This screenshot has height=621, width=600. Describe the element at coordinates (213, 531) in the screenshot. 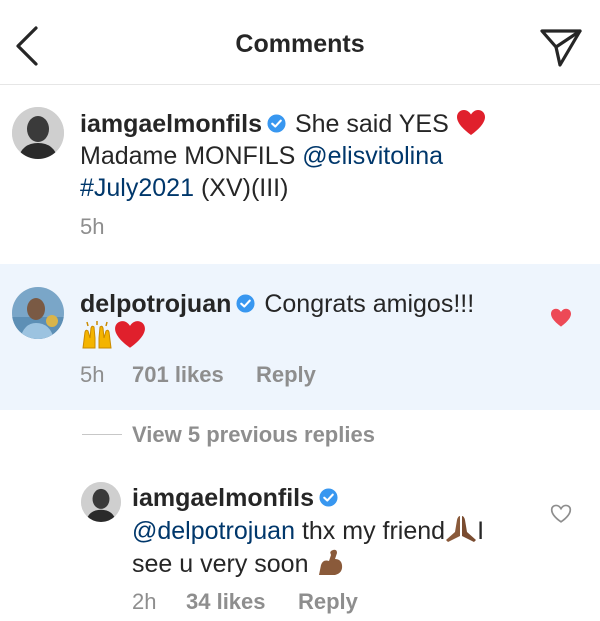

I see `reply-mention: @delpotrojuan` at that location.